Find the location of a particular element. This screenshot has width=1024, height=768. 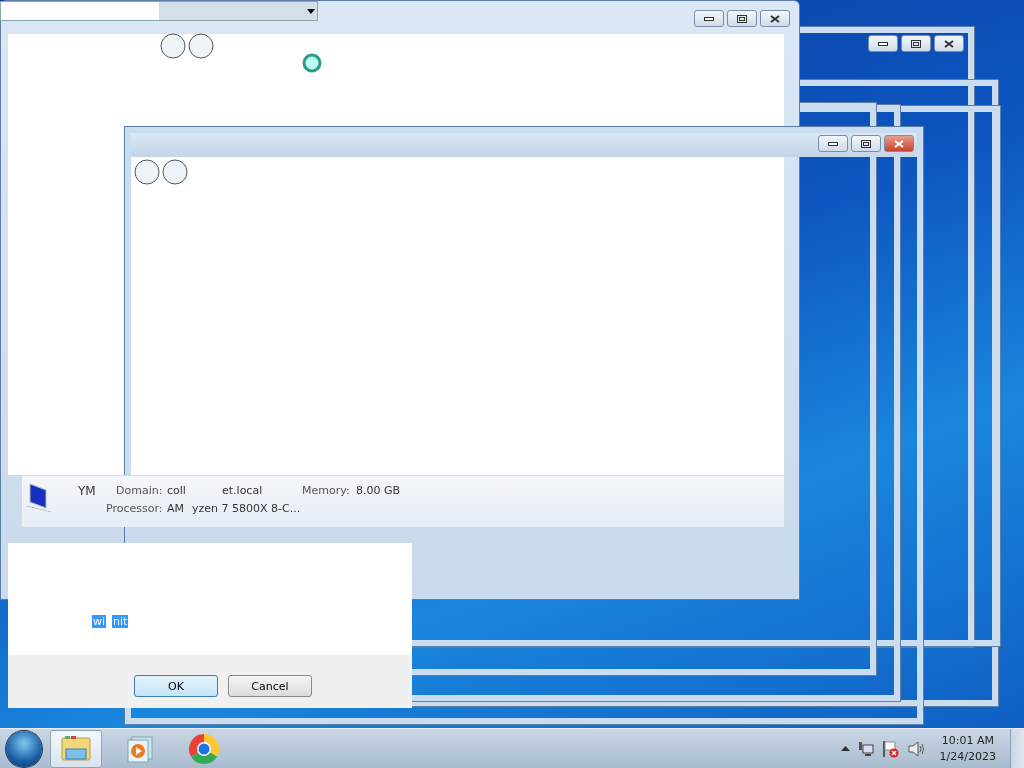

folder-icon is located at coordinates (76, 748).